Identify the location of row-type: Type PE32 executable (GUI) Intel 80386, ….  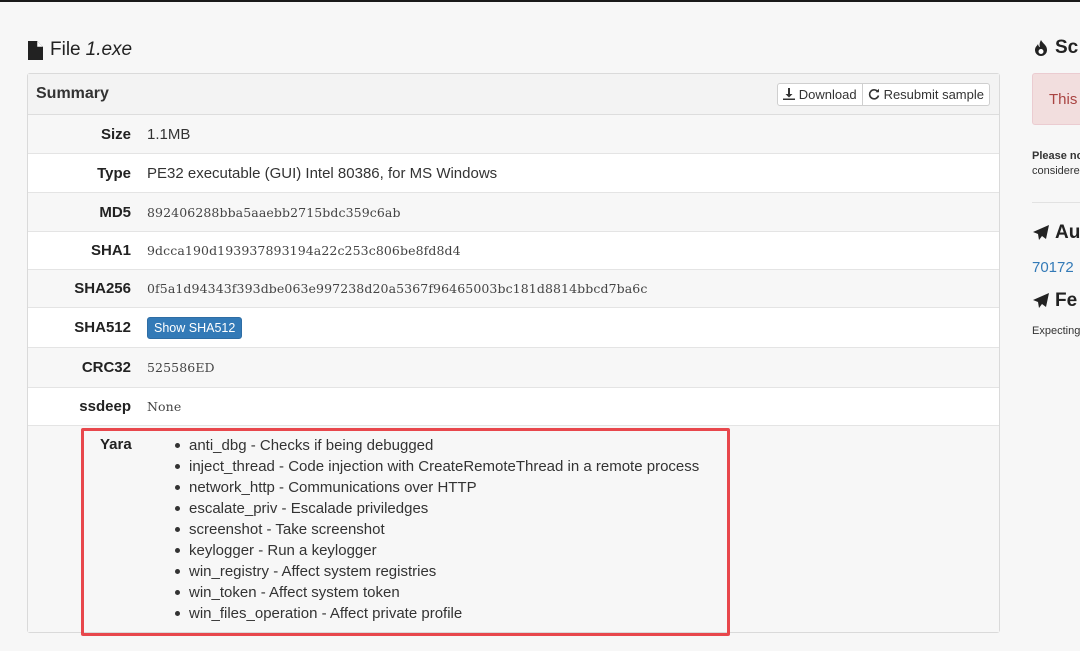
(513, 173).